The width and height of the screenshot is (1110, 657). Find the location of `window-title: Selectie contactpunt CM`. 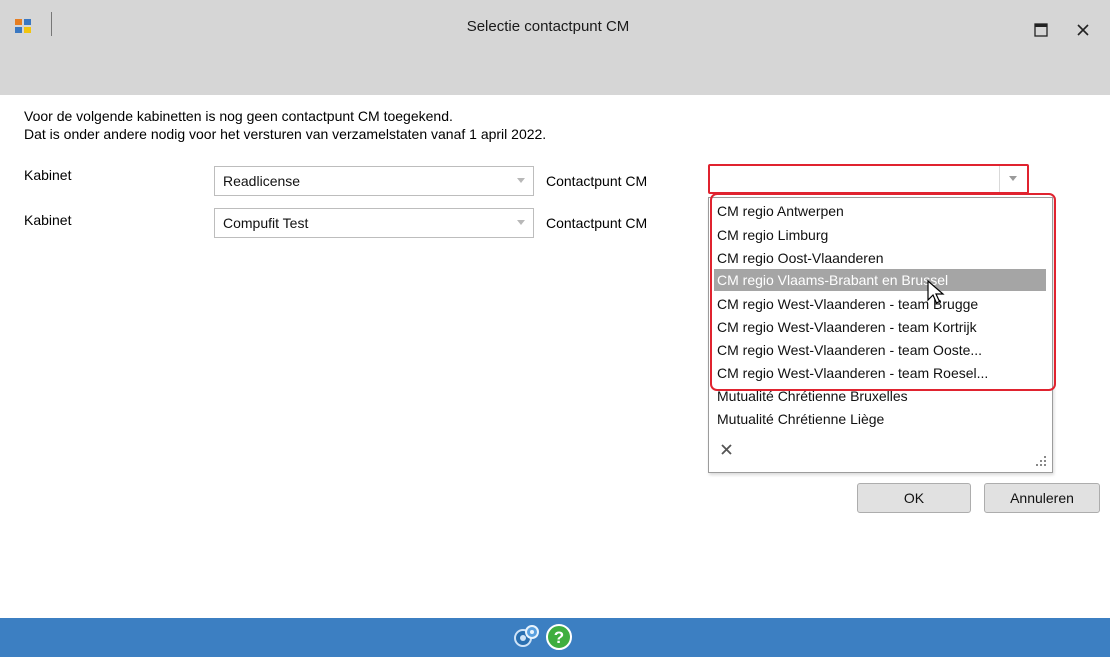

window-title: Selectie contactpunt CM is located at coordinates (548, 26).